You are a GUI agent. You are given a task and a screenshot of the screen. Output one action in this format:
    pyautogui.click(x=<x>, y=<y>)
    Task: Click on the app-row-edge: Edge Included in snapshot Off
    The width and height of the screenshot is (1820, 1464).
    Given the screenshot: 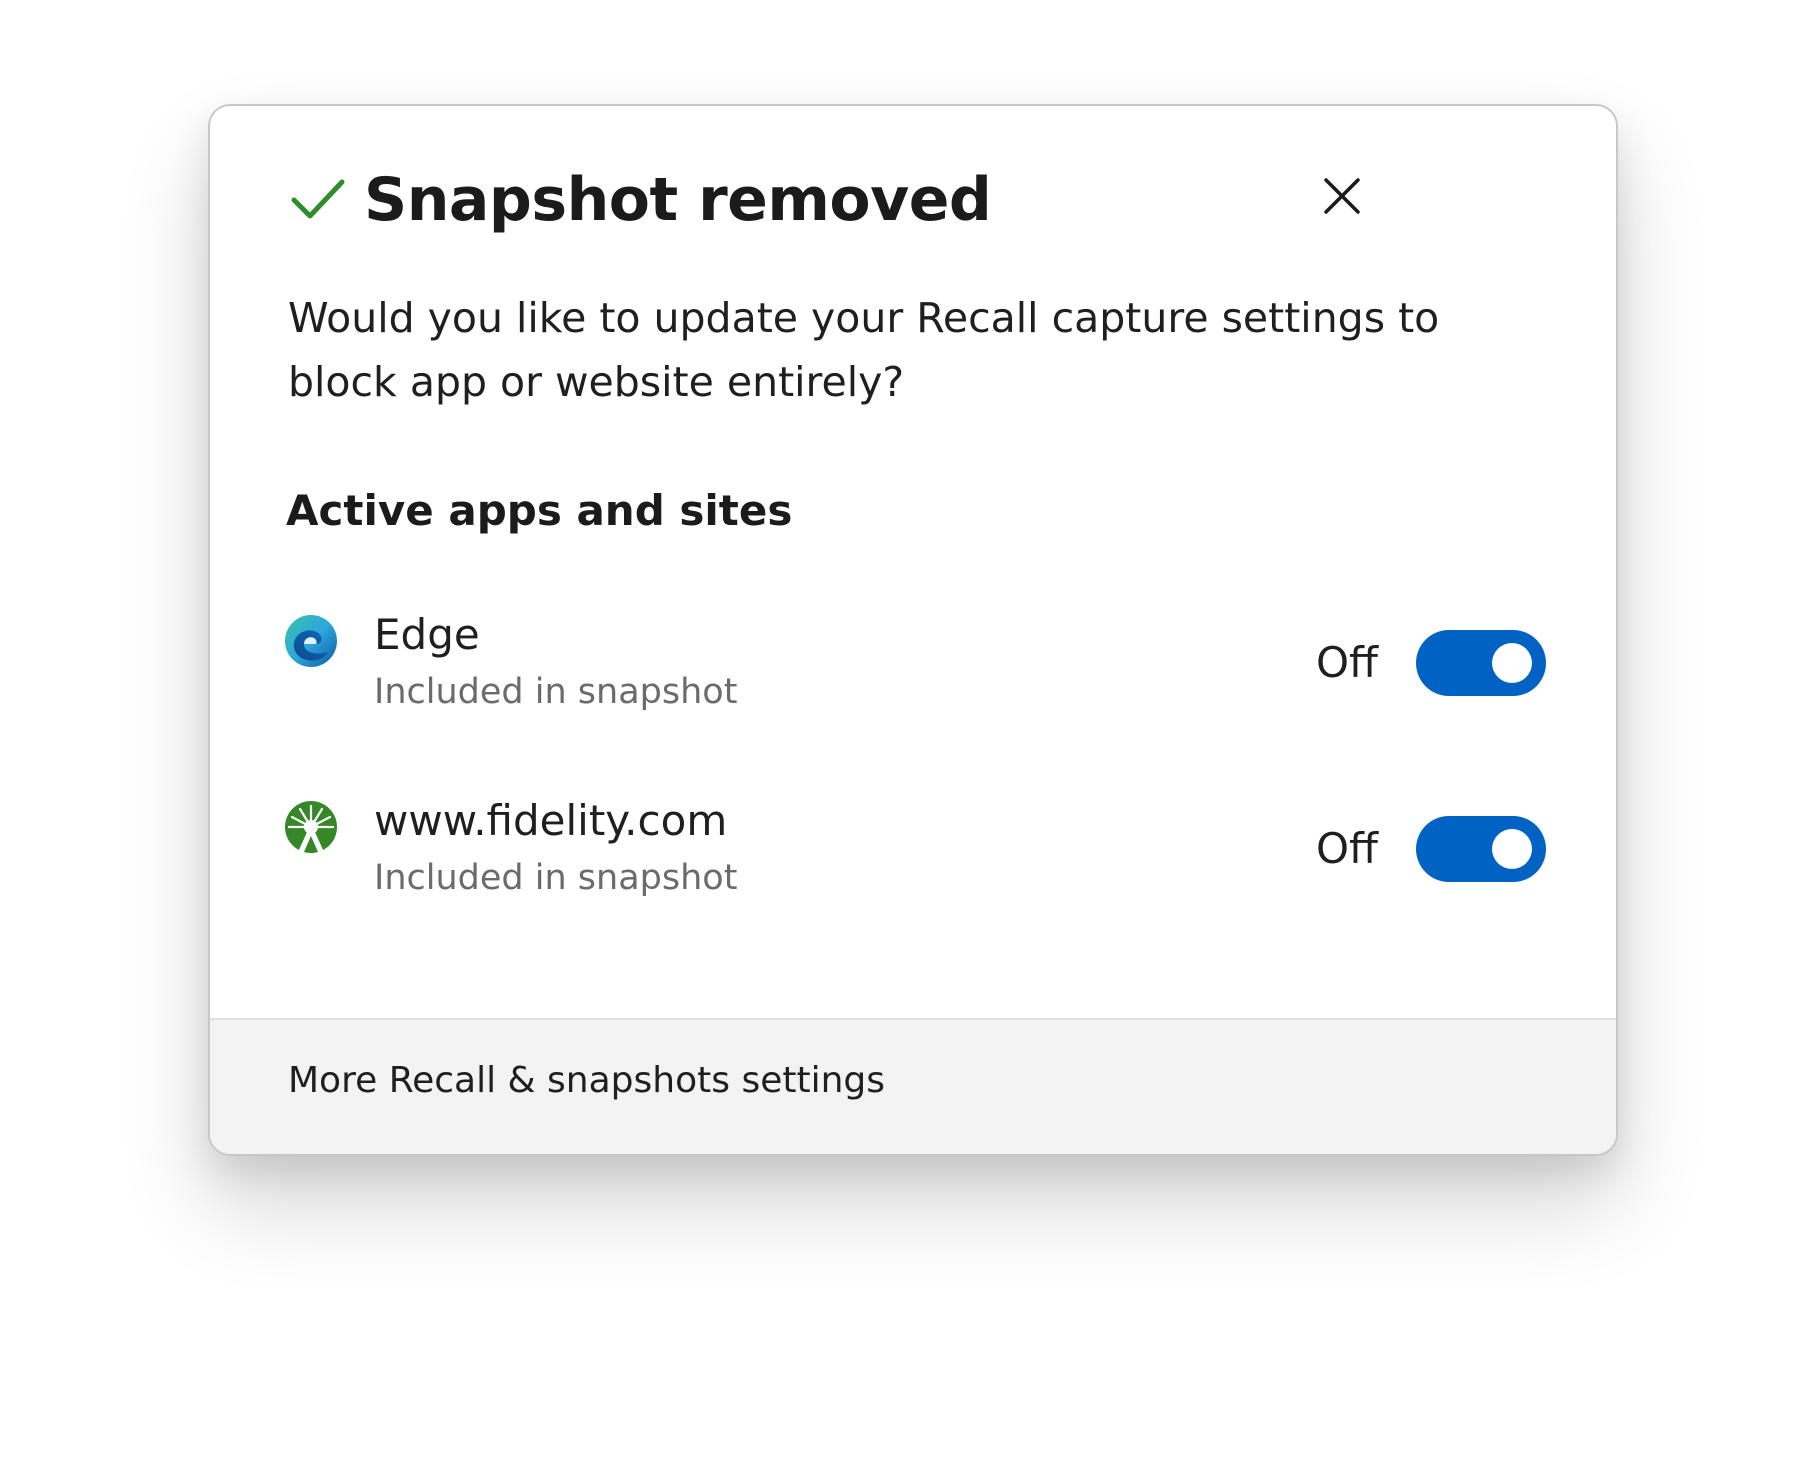 What is the action you would take?
    pyautogui.click(x=913, y=670)
    